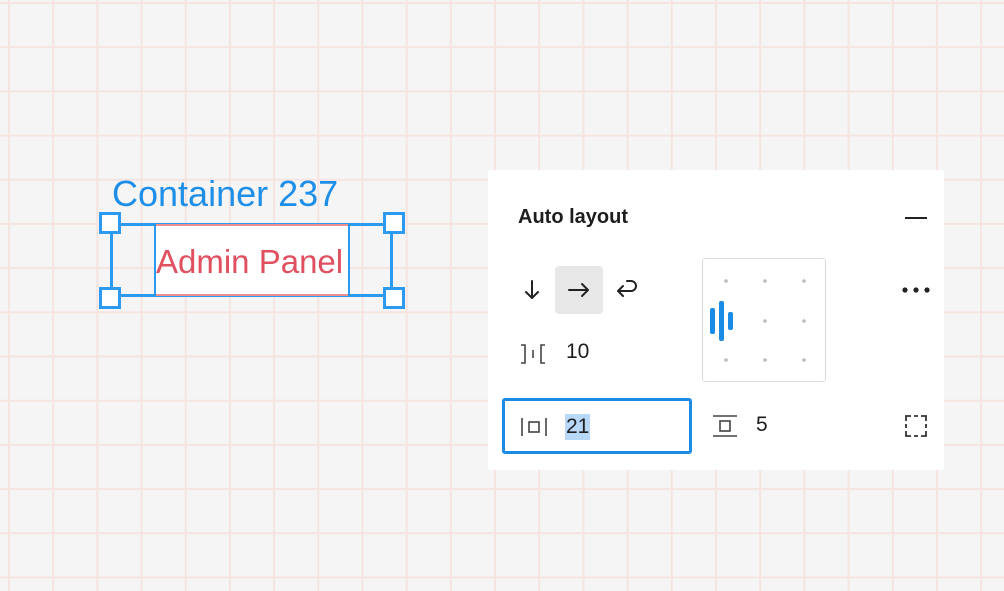 Image resolution: width=1004 pixels, height=591 pixels. Describe the element at coordinates (916, 218) in the screenshot. I see `remove-auto-layout-button` at that location.